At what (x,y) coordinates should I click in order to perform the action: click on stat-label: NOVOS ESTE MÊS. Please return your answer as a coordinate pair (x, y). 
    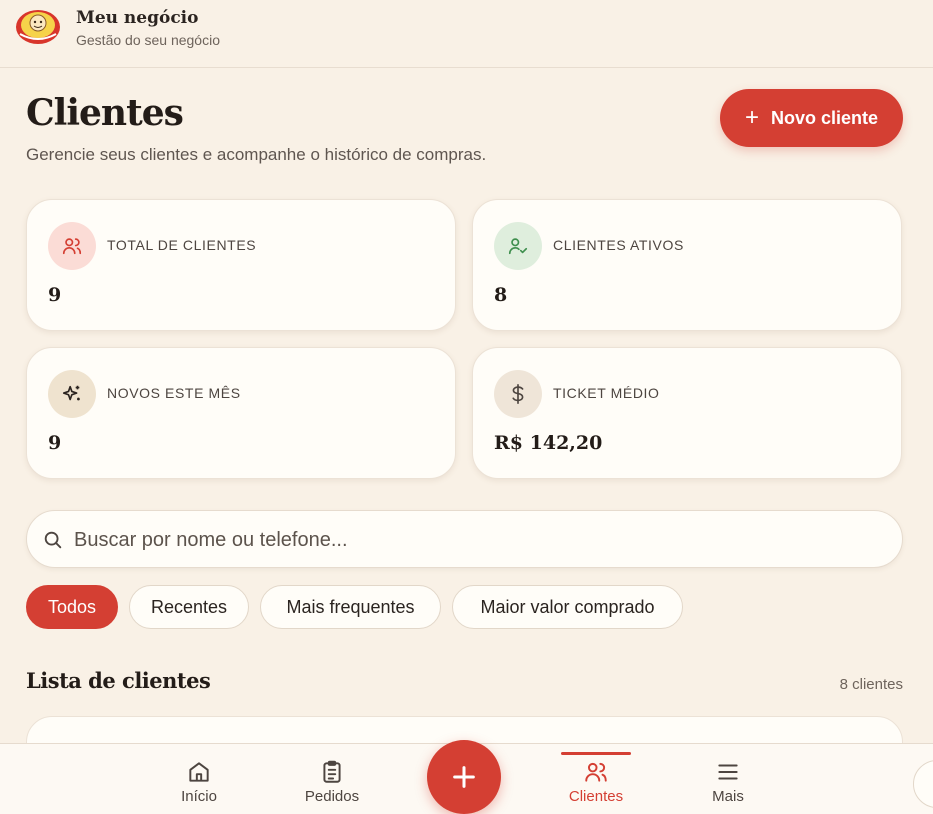
    Looking at the image, I should click on (174, 393).